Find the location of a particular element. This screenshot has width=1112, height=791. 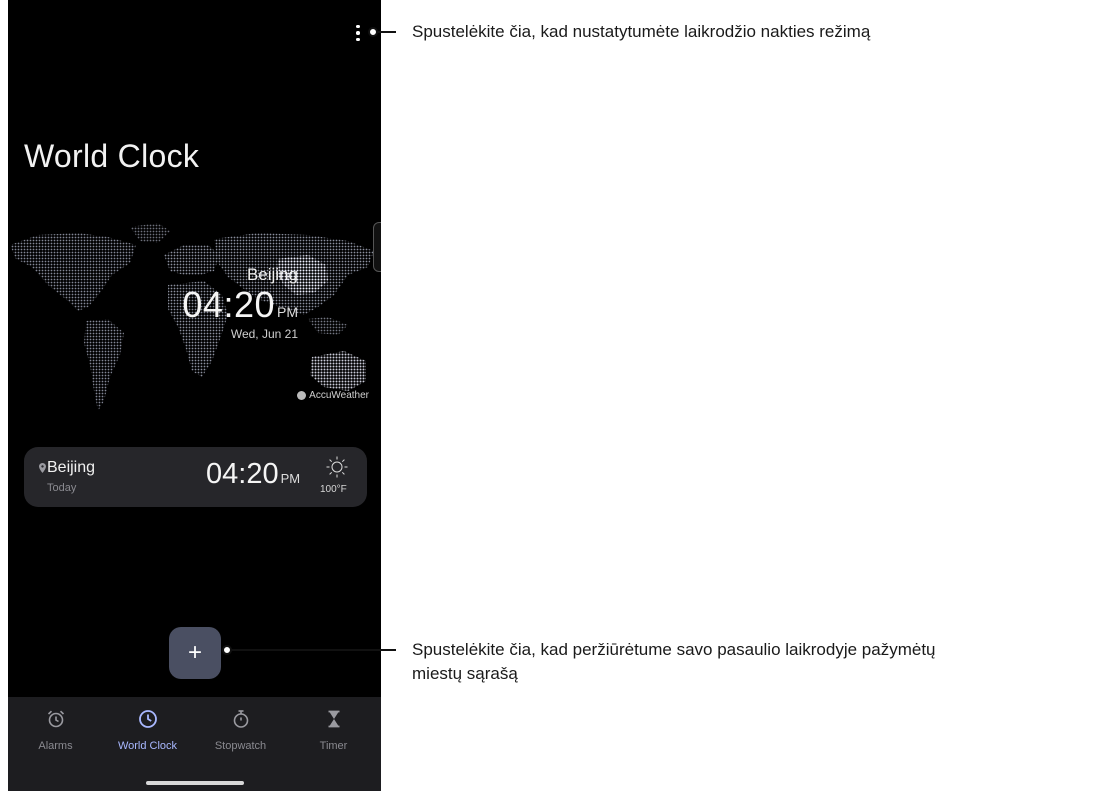

nav-item-timer: Timer is located at coordinates (333, 730).